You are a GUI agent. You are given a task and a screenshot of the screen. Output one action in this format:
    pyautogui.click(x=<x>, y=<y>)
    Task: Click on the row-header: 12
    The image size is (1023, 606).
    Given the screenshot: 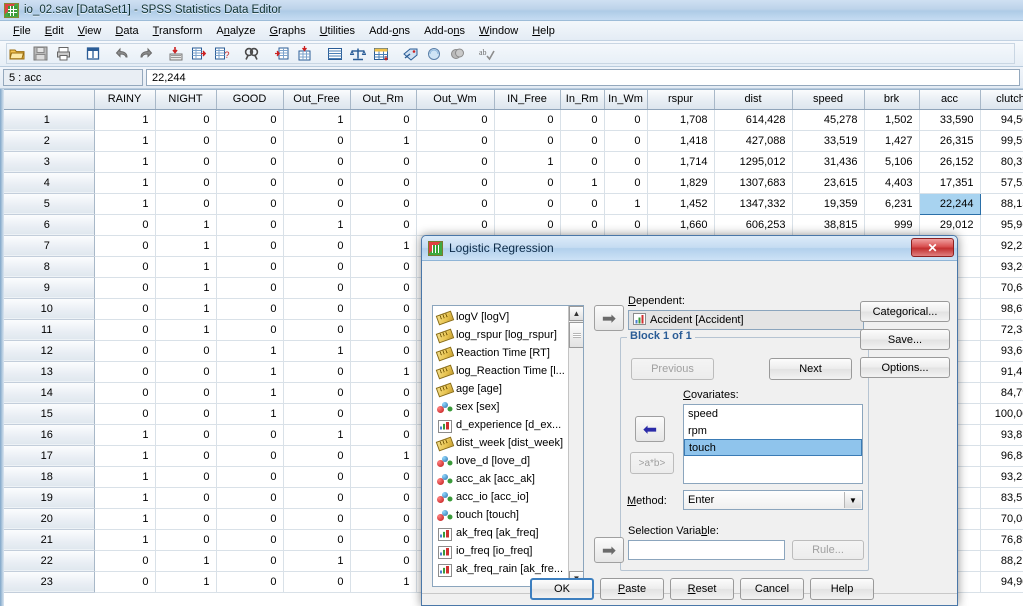 What is the action you would take?
    pyautogui.click(x=47, y=351)
    